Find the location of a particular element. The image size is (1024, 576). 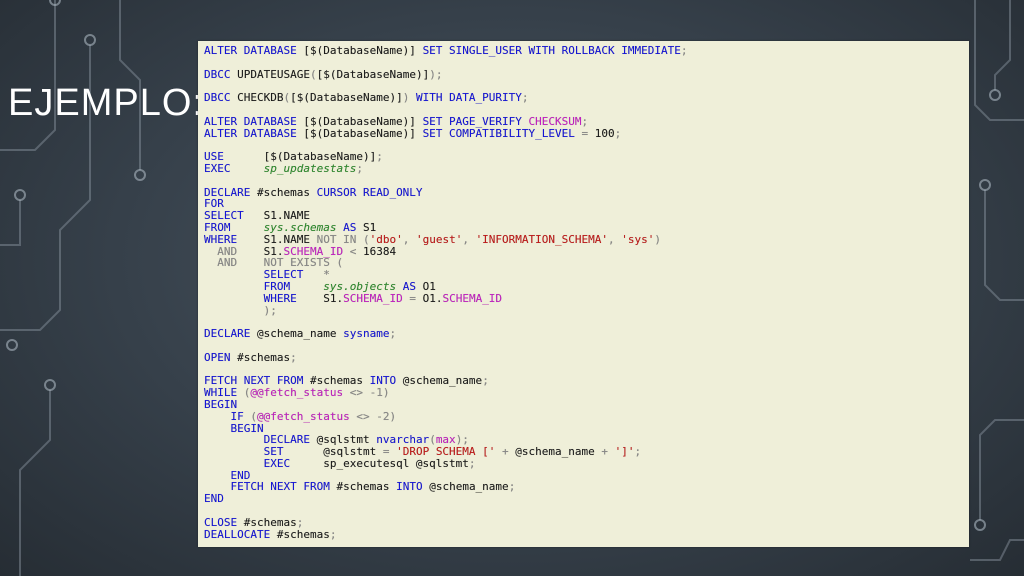

code-token: sysname is located at coordinates (366, 334).